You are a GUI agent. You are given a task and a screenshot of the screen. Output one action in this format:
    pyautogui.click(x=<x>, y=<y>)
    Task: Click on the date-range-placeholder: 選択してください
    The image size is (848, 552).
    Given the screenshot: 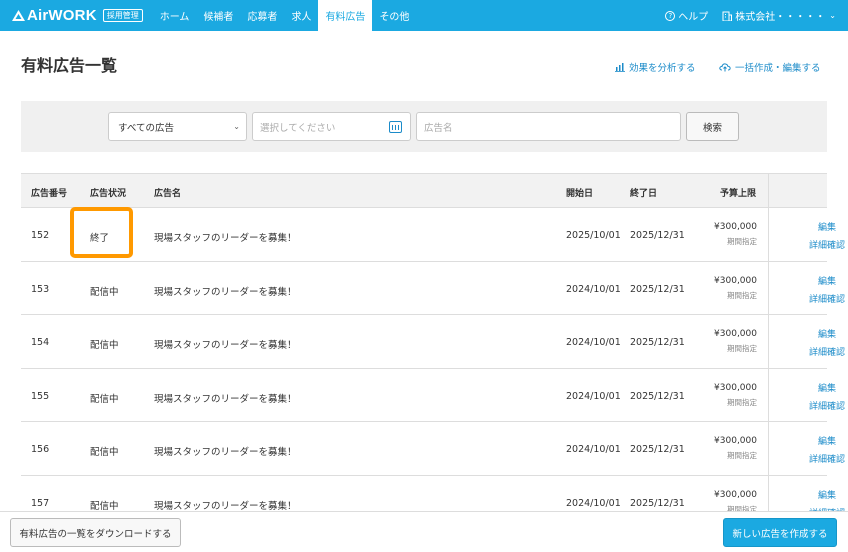 What is the action you would take?
    pyautogui.click(x=298, y=128)
    